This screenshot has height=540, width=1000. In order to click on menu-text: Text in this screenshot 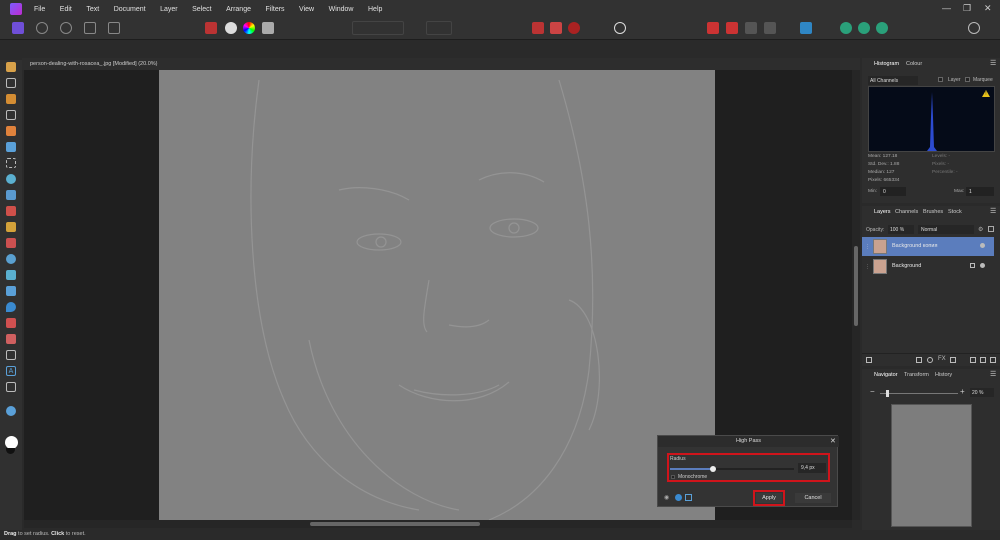, I will do `click(92, 9)`.